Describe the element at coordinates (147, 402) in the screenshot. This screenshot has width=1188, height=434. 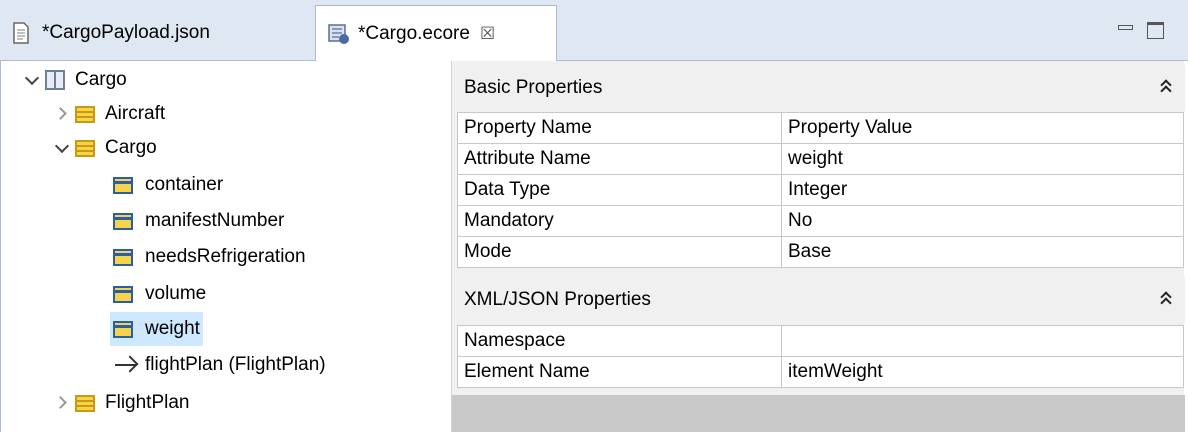
I see `tree-node-label: FlightPlan` at that location.